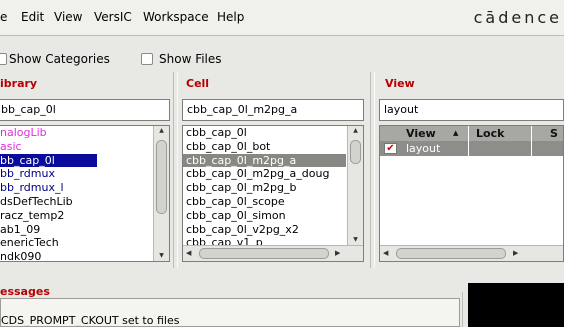 Image resolution: width=564 pixels, height=327 pixels. What do you see at coordinates (84, 133) in the screenshot?
I see `library-item: nalogLib` at bounding box center [84, 133].